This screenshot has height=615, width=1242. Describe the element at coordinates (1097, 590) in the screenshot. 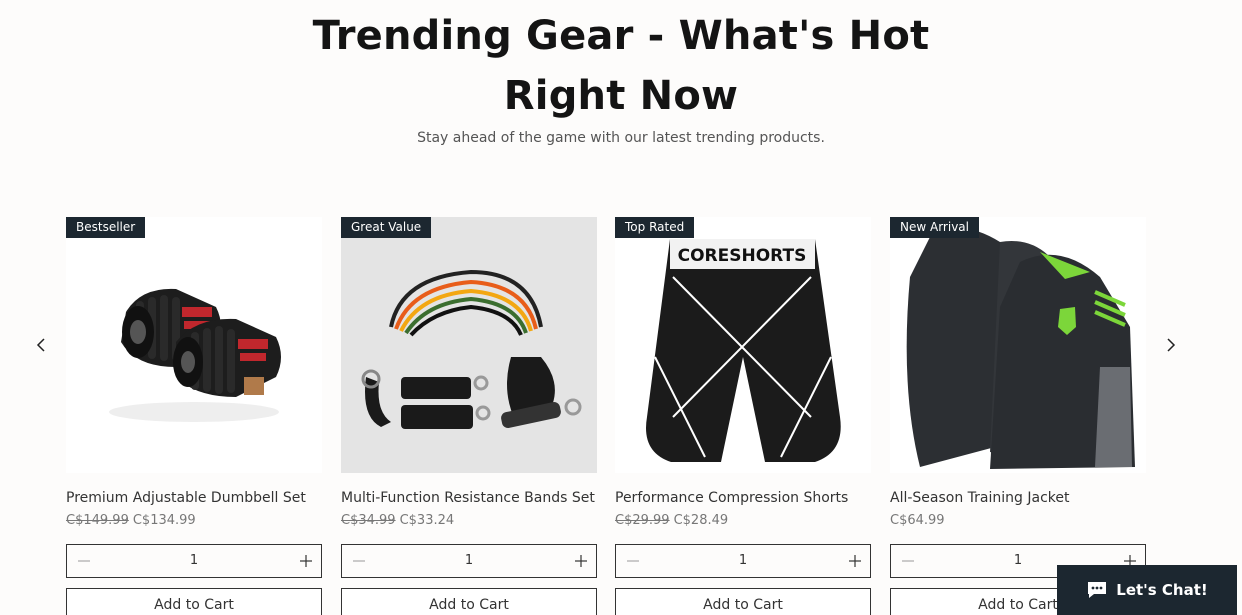

I see `chat-bubble-icon` at that location.